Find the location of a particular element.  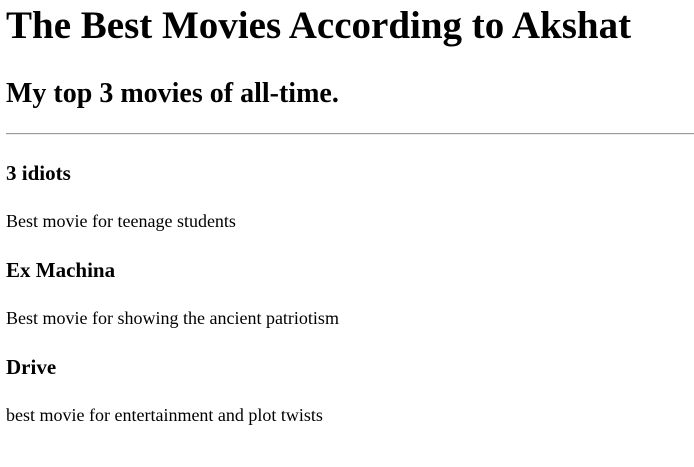

page-subtitle: My top 3 movies of all-time. is located at coordinates (172, 93).